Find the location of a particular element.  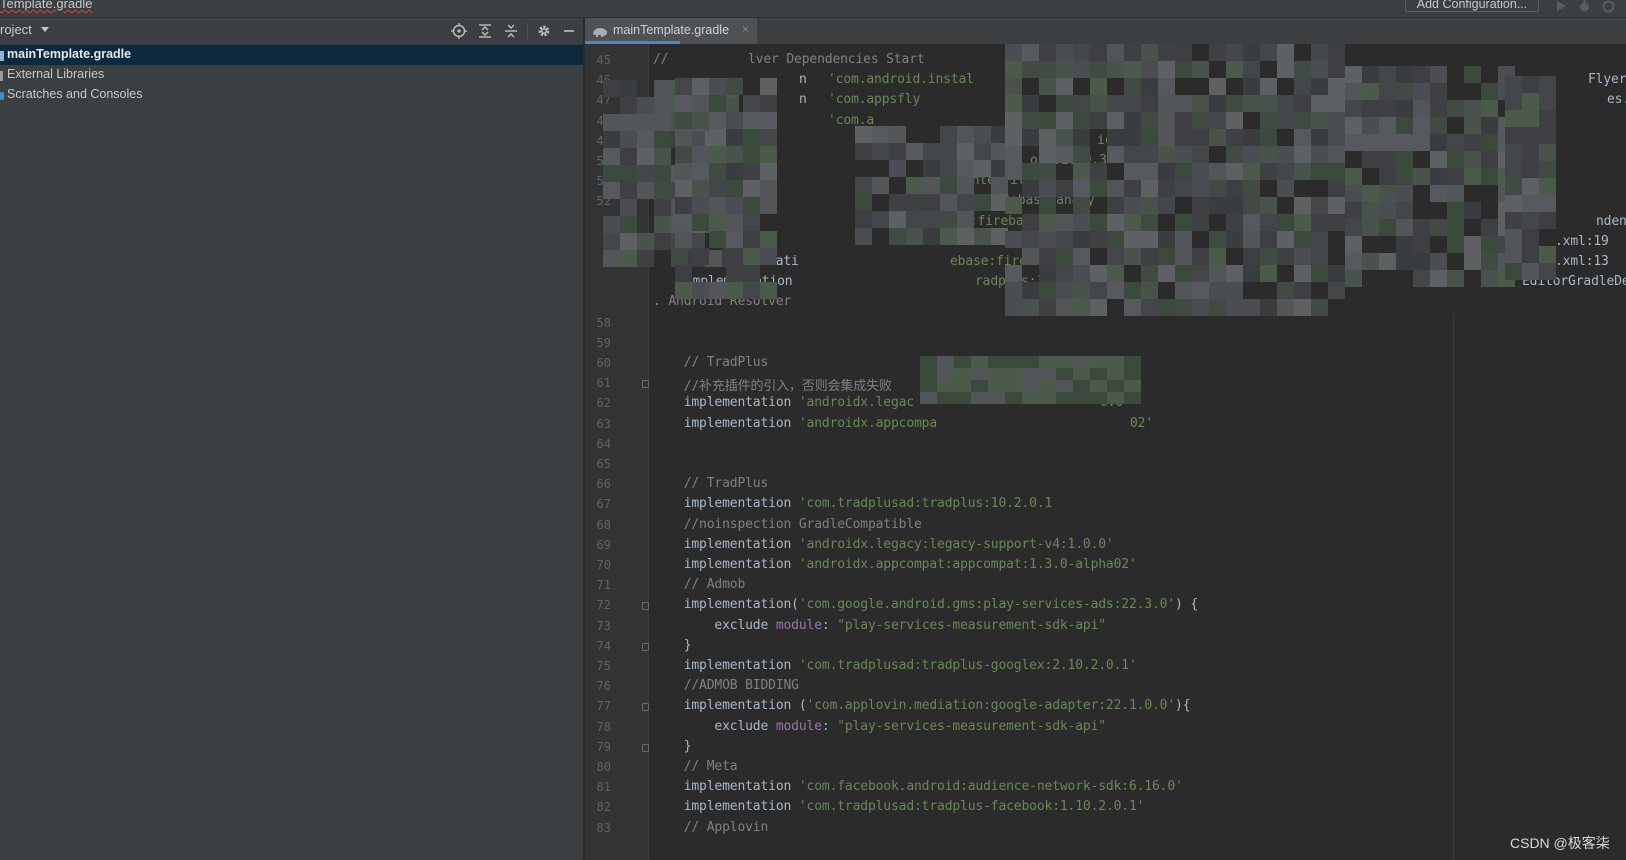

line-number: 76 is located at coordinates (603, 686).